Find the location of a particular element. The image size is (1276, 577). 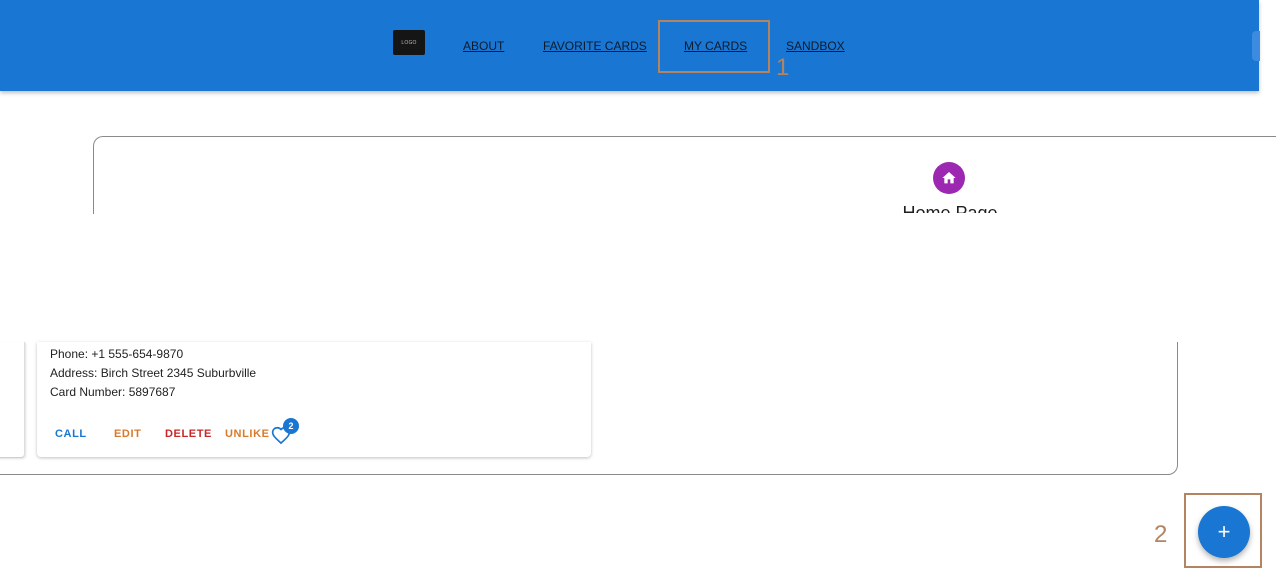

logo-text: LOGO is located at coordinates (409, 42).